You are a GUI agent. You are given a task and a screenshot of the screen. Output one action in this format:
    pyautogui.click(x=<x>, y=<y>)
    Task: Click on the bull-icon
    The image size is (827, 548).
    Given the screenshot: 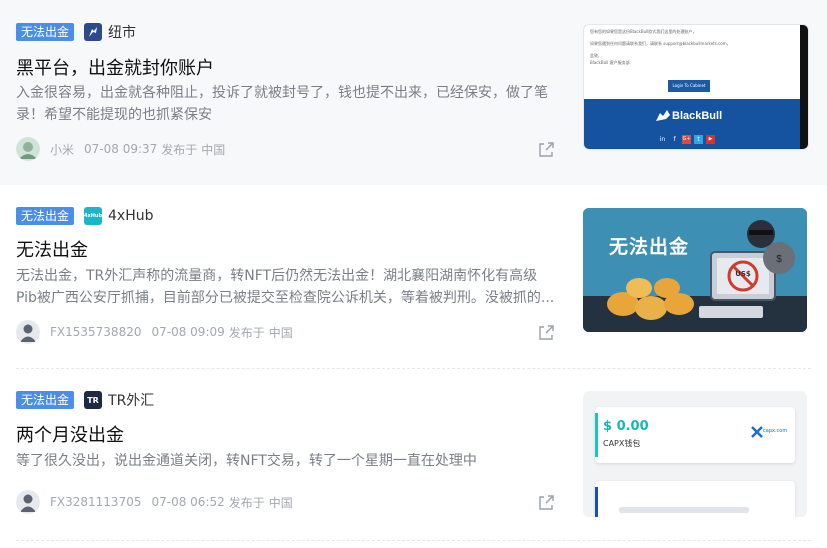 What is the action you would take?
    pyautogui.click(x=663, y=115)
    